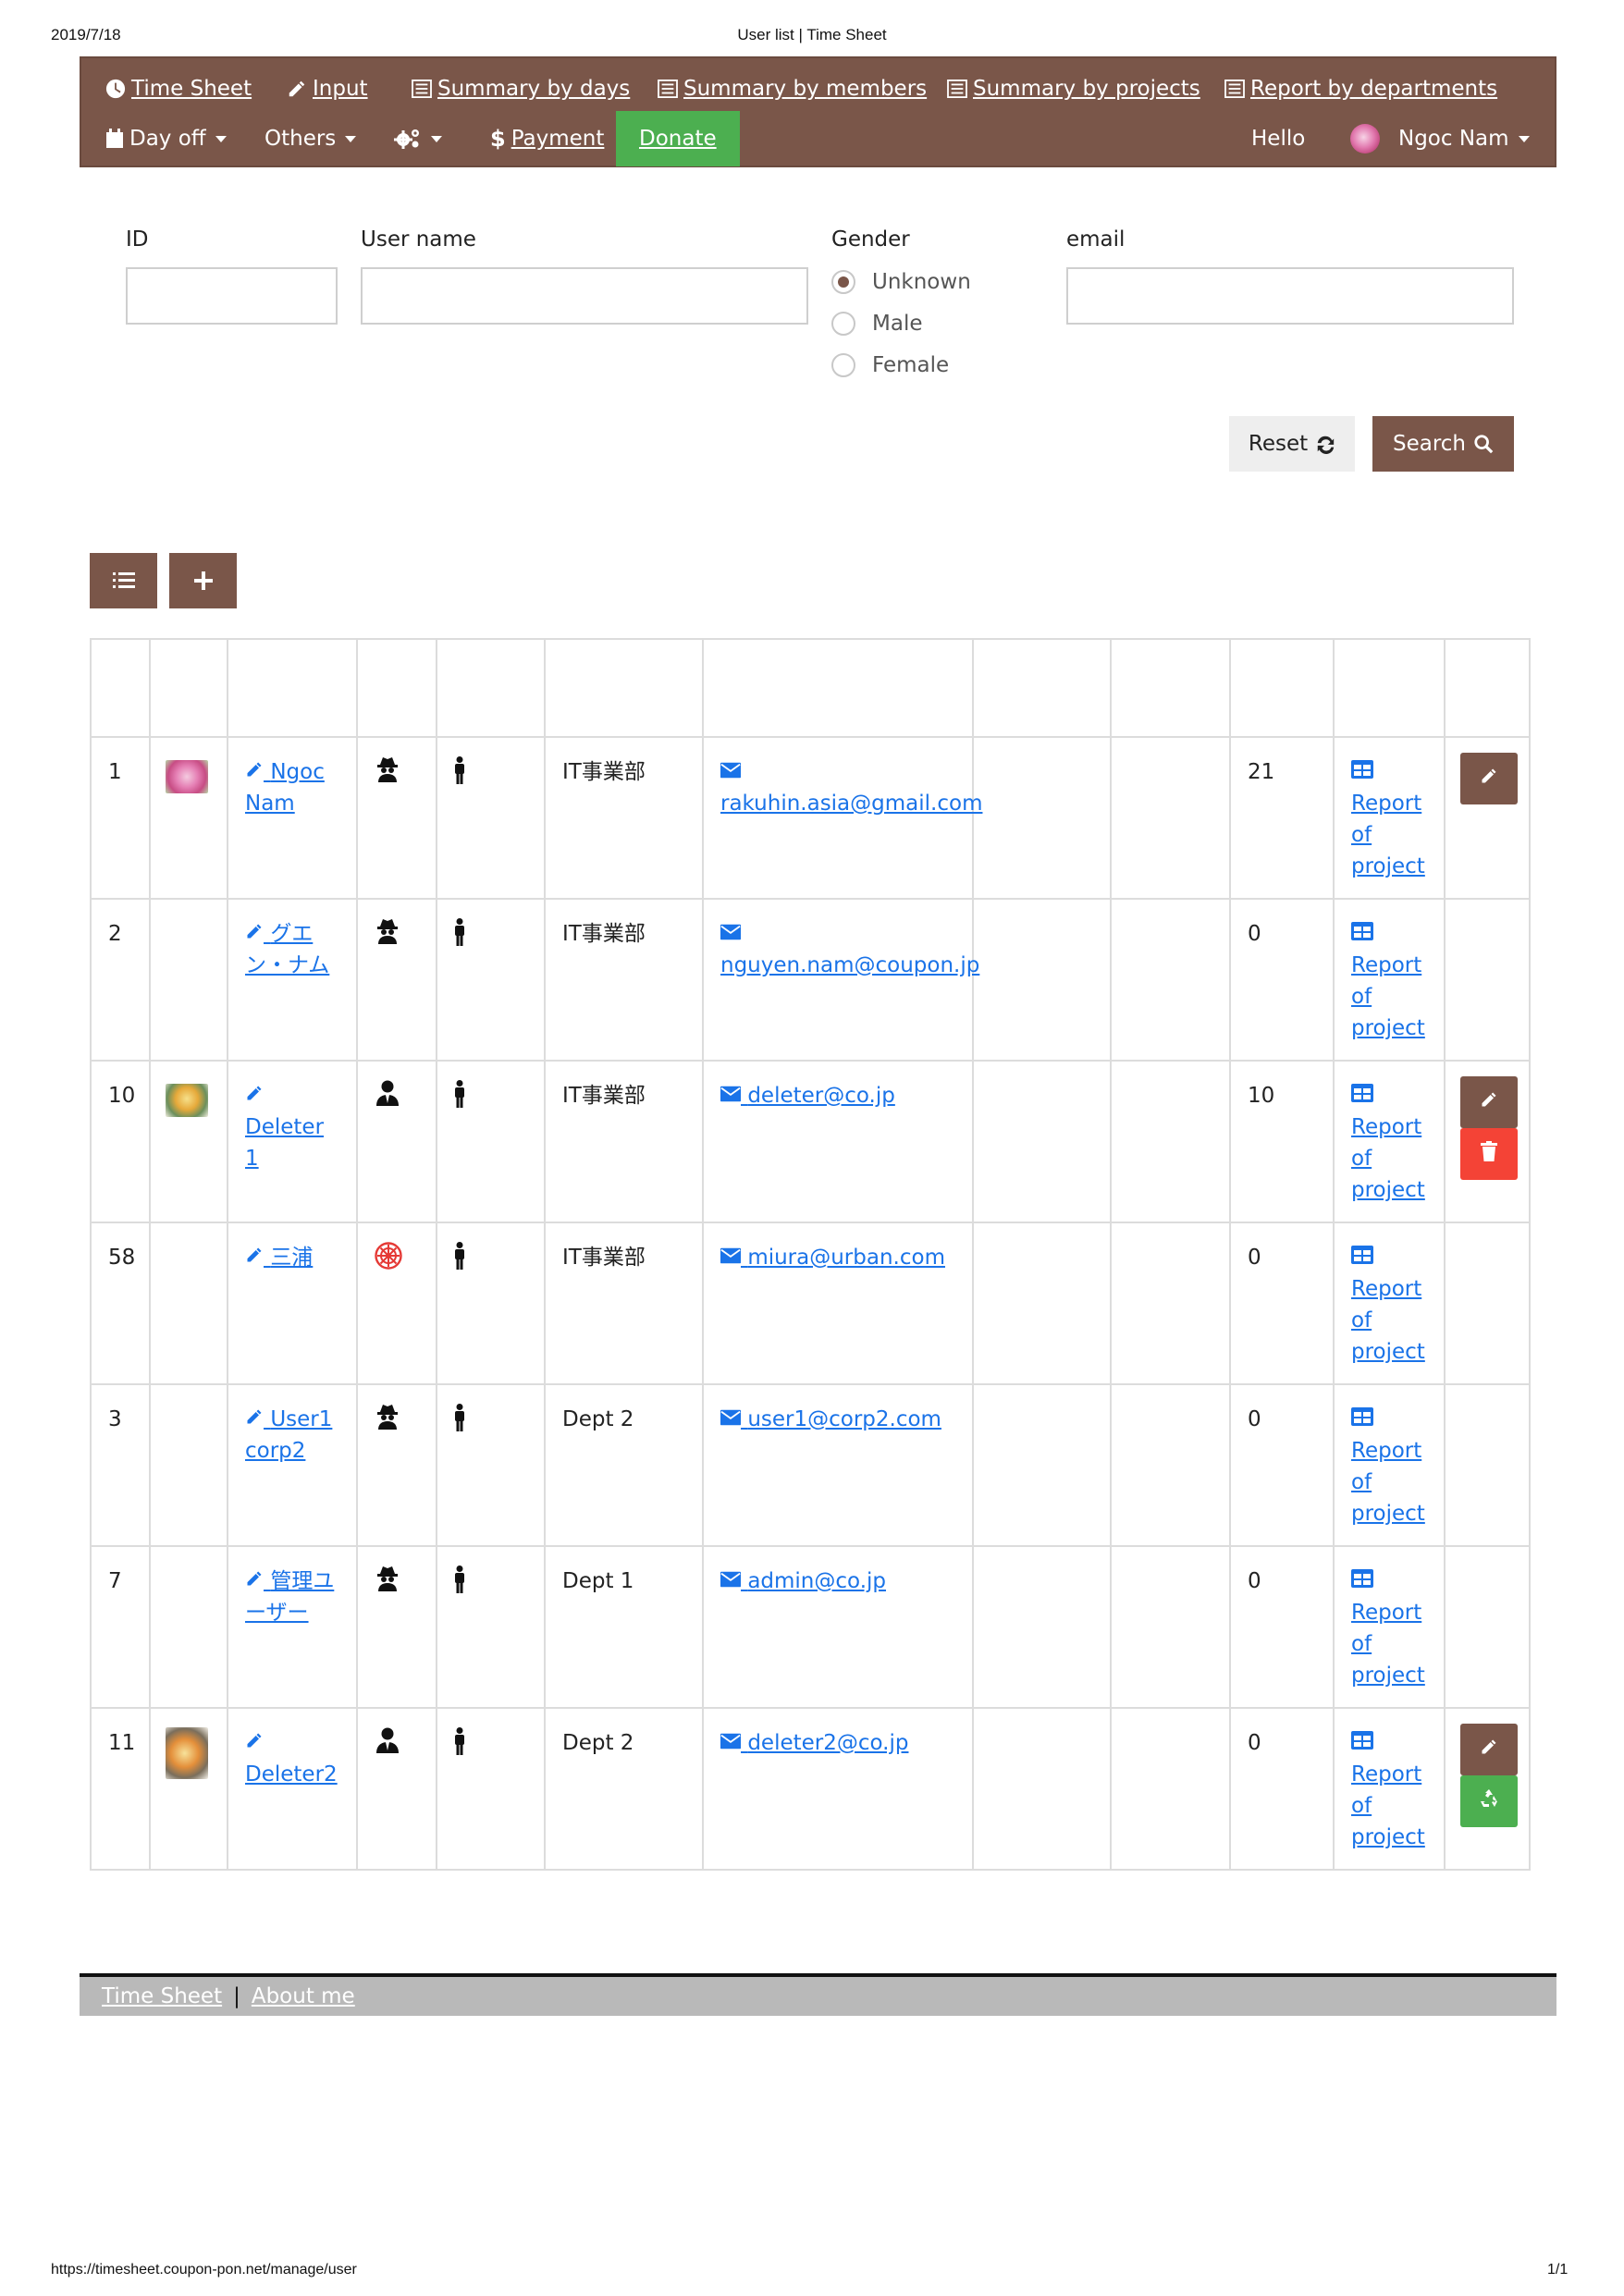 This screenshot has width=1624, height=2296. I want to click on gender-cell, so click(491, 1627).